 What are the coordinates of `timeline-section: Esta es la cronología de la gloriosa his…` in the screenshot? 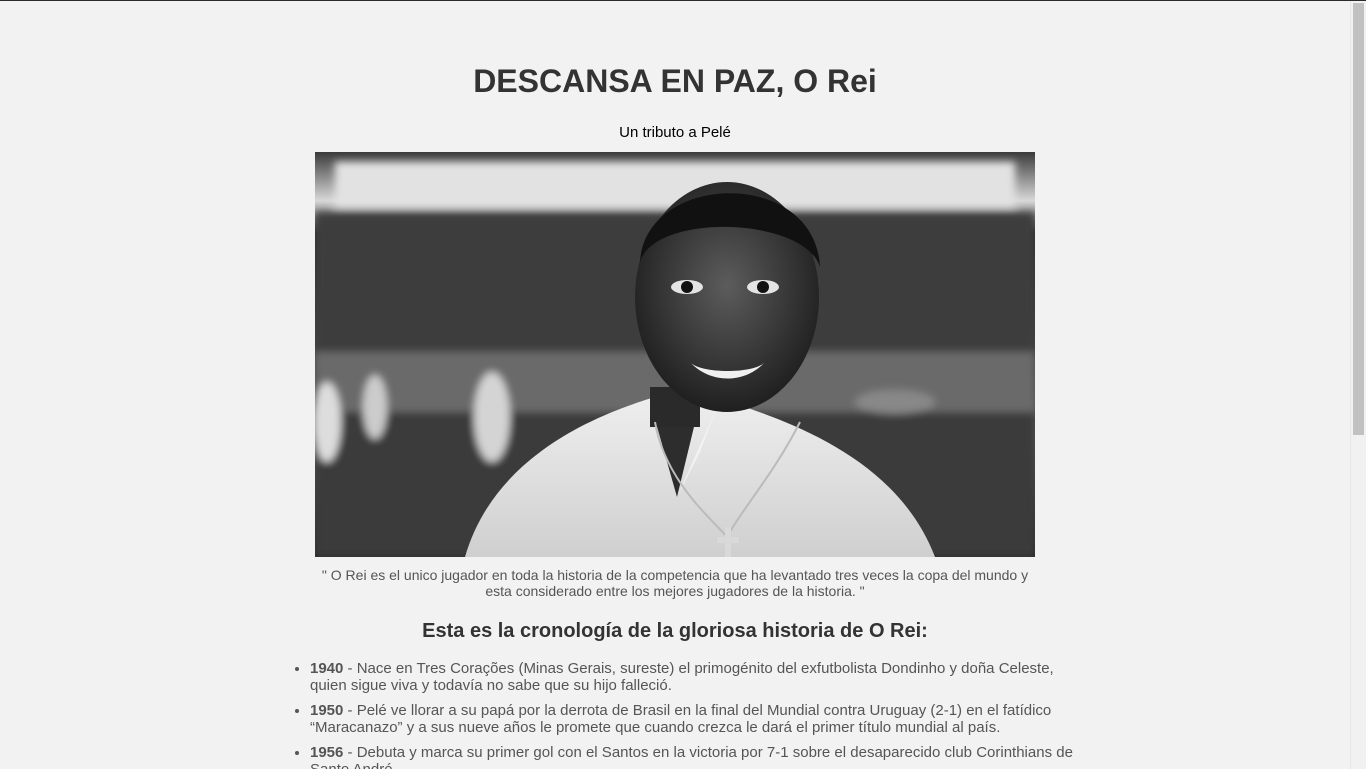 It's located at (675, 694).